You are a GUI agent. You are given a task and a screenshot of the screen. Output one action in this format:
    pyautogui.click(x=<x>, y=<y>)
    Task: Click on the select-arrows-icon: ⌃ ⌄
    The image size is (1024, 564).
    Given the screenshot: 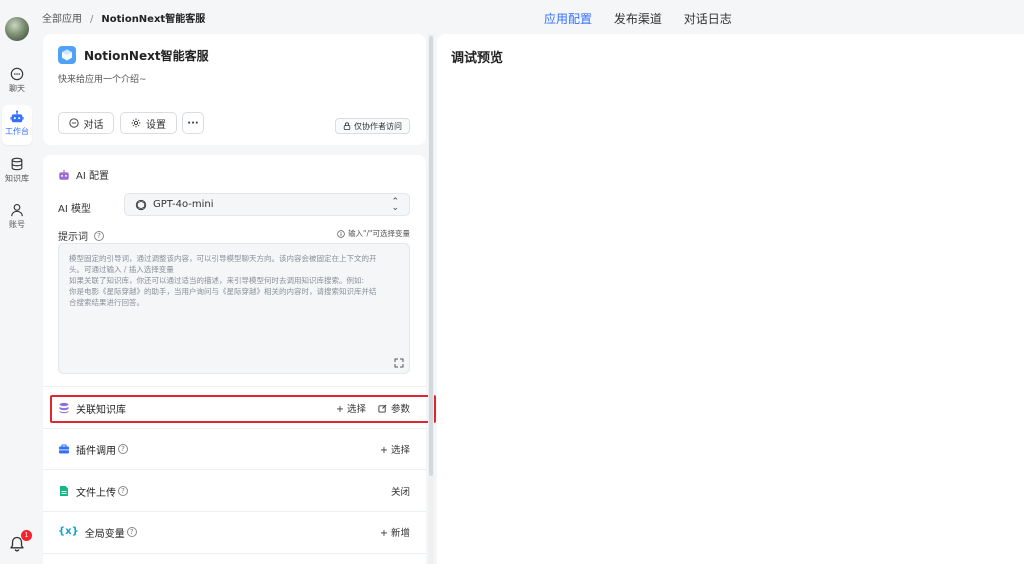 What is the action you would take?
    pyautogui.click(x=395, y=205)
    